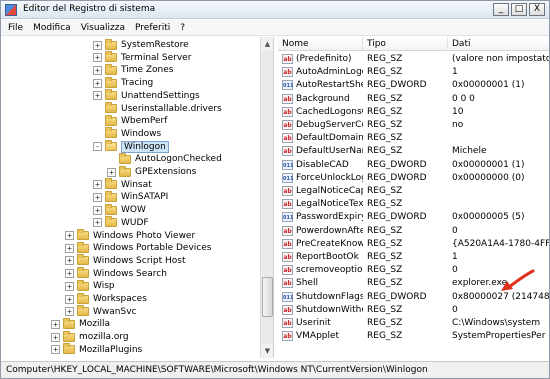  I want to click on tree-node: + Winsat, so click(122, 184).